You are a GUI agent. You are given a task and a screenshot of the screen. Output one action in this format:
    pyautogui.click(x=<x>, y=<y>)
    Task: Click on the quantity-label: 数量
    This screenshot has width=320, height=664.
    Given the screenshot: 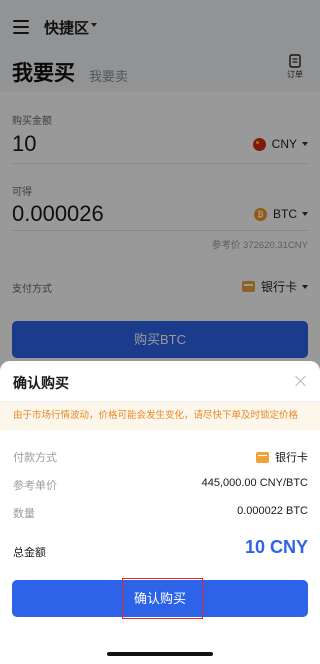 What is the action you would take?
    pyautogui.click(x=24, y=514)
    